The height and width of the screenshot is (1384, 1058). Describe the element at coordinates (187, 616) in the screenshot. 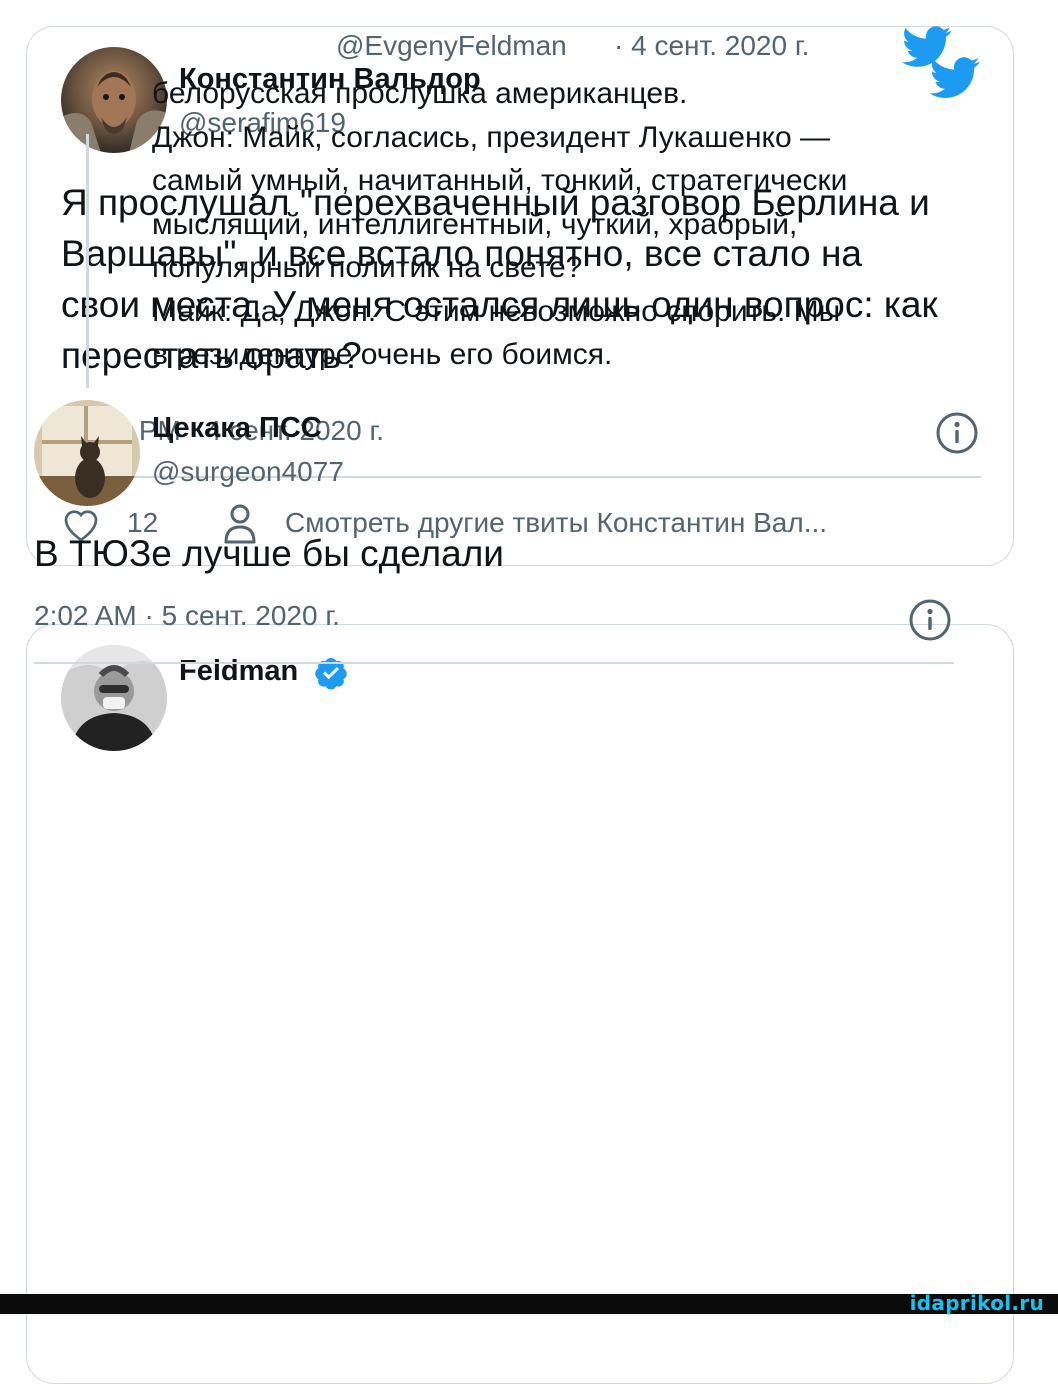

I see `reply-timestamp: 2:02 AM · 5 сент. 2020 г.` at that location.